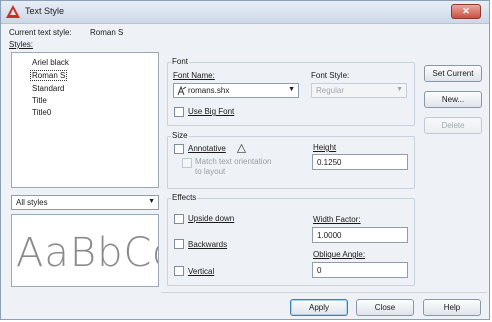 This screenshot has height=322, width=492. What do you see at coordinates (180, 135) in the screenshot?
I see `size-group-title: Size` at bounding box center [180, 135].